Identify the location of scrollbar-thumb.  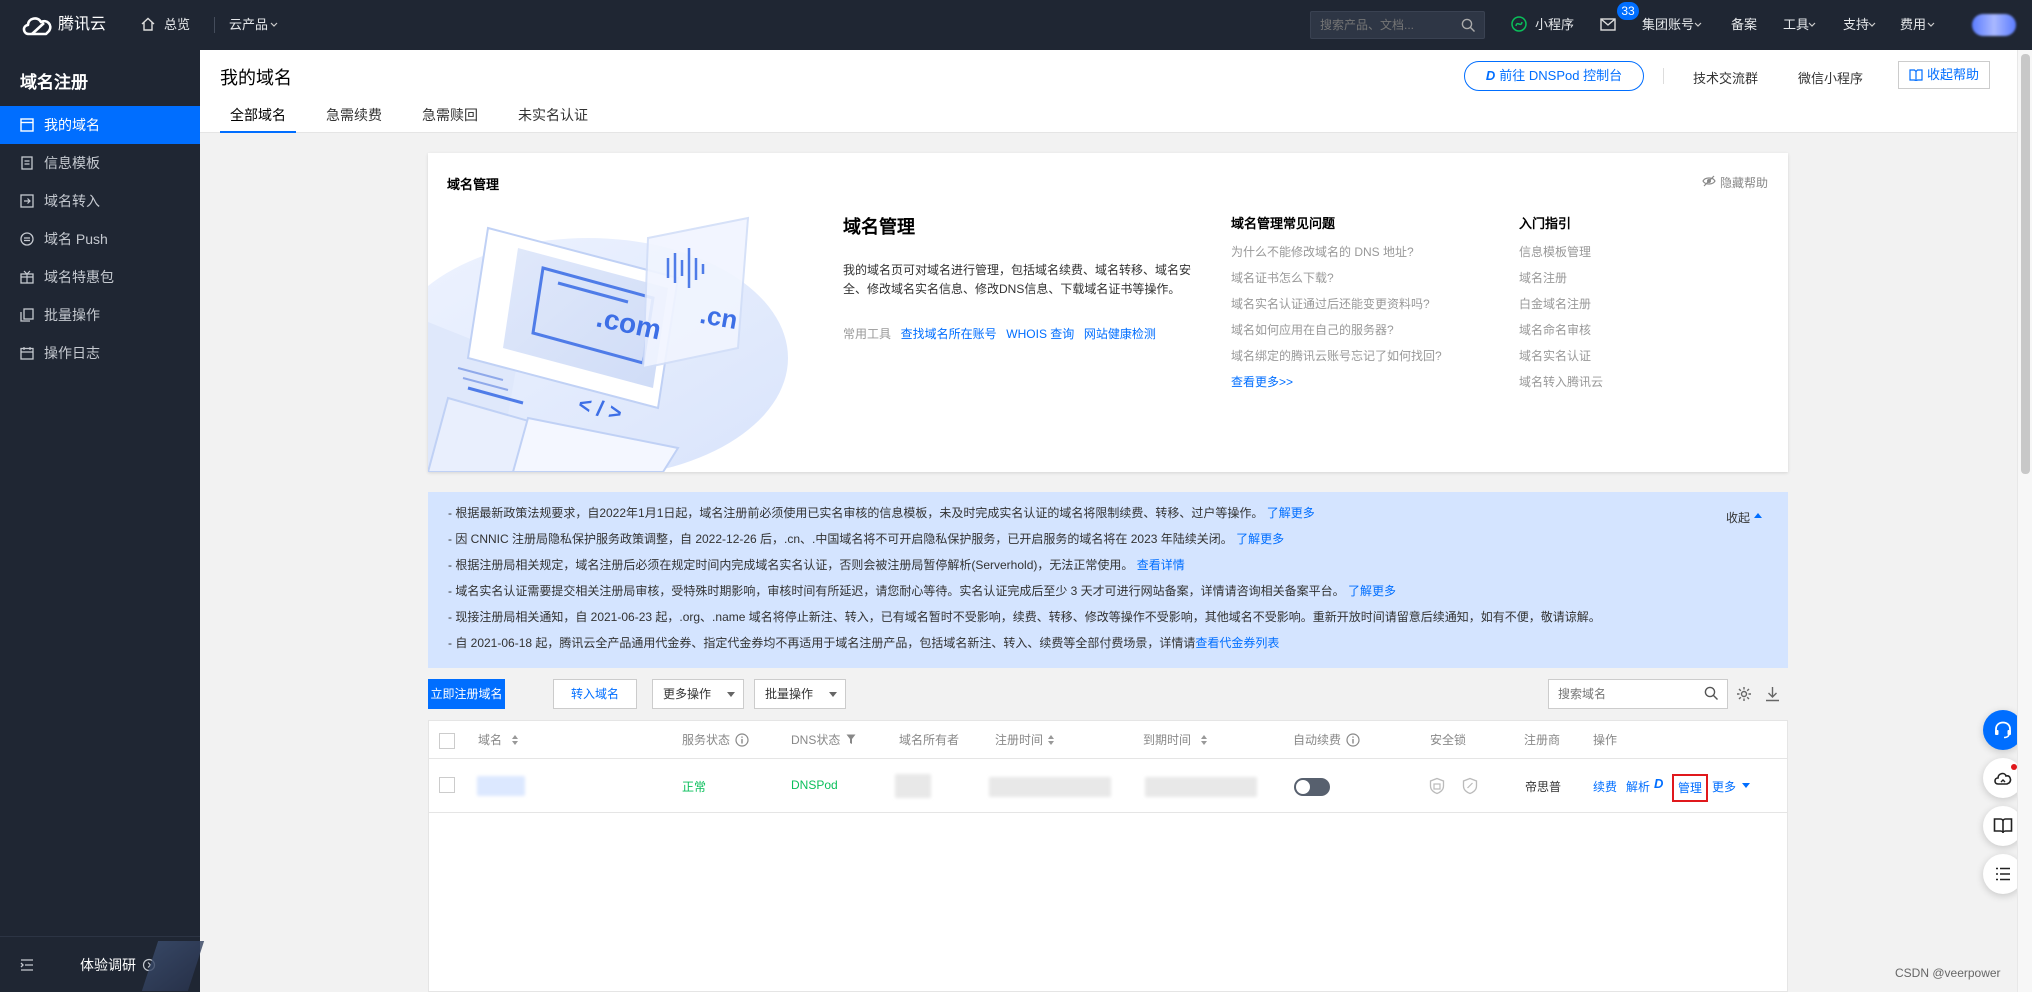
(2025, 264).